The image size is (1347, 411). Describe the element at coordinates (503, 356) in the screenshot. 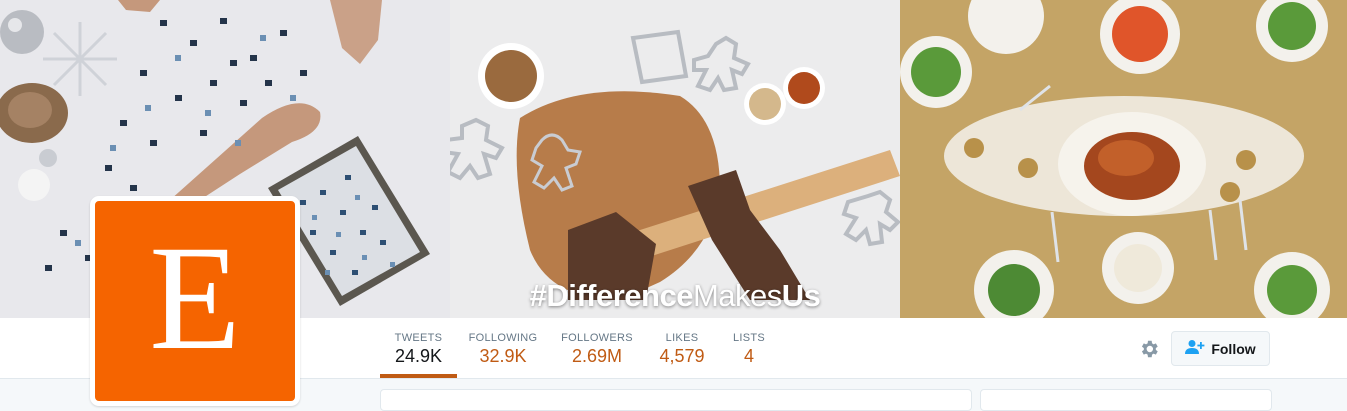

I see `stat-following-value: 32.9K` at that location.